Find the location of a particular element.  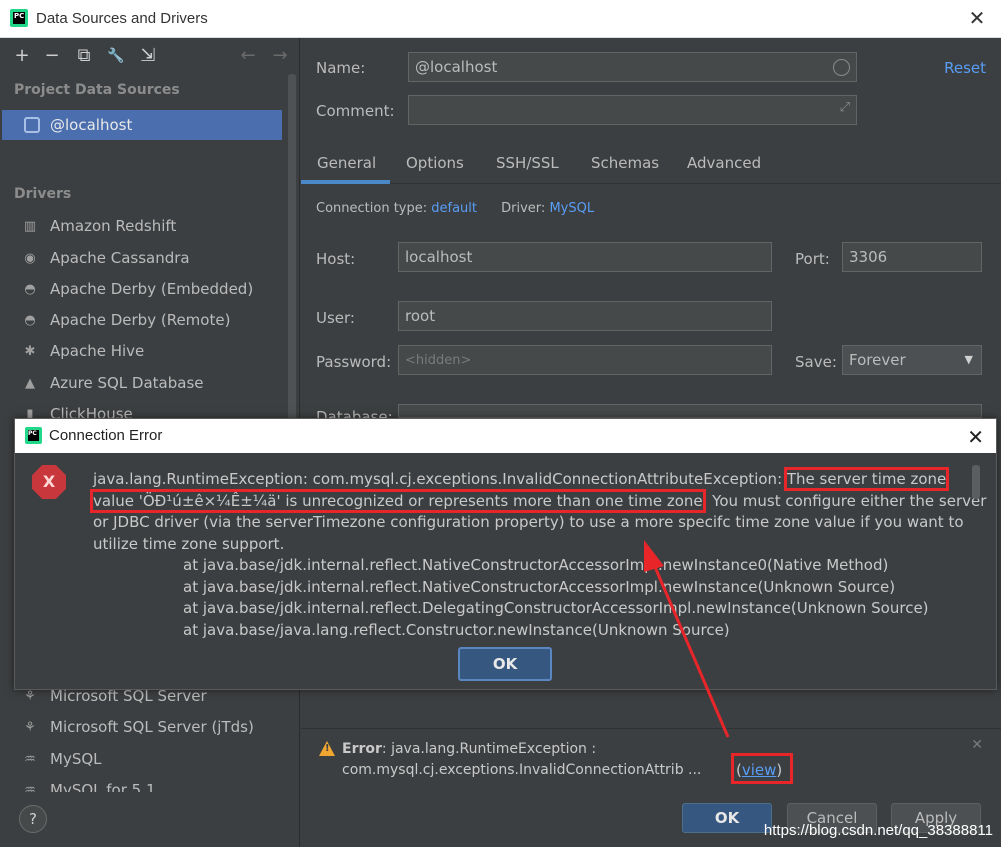

window-title: Data Sources and Drivers is located at coordinates (122, 18).